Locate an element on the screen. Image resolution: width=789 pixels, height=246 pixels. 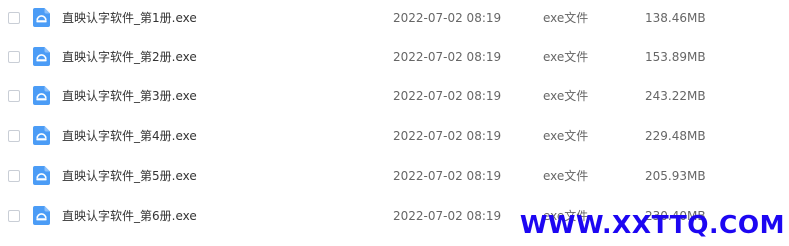
file-name: 直映认字软件_第5册.exe is located at coordinates (129, 176).